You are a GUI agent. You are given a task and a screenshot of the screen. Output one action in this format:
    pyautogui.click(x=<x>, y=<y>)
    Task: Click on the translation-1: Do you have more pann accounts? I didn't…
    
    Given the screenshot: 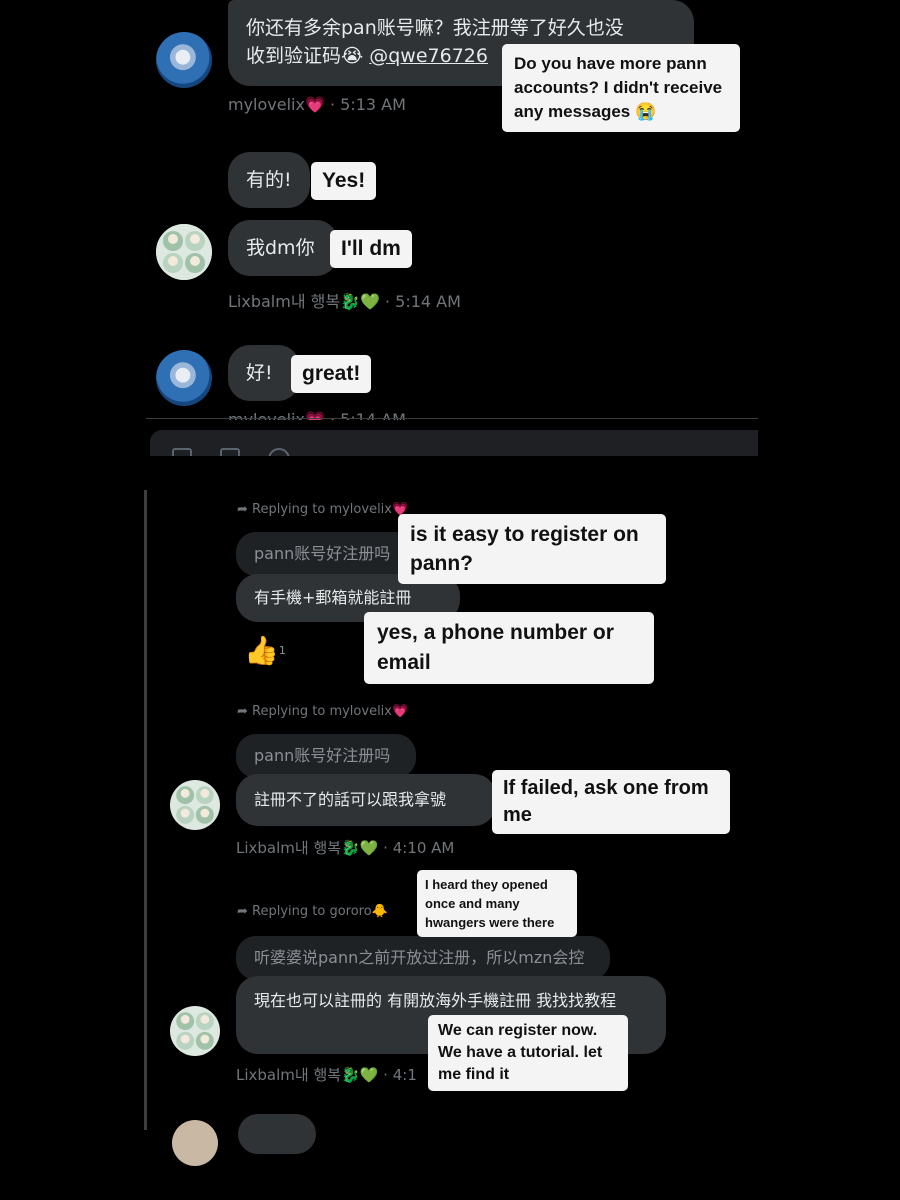 What is the action you would take?
    pyautogui.click(x=621, y=88)
    